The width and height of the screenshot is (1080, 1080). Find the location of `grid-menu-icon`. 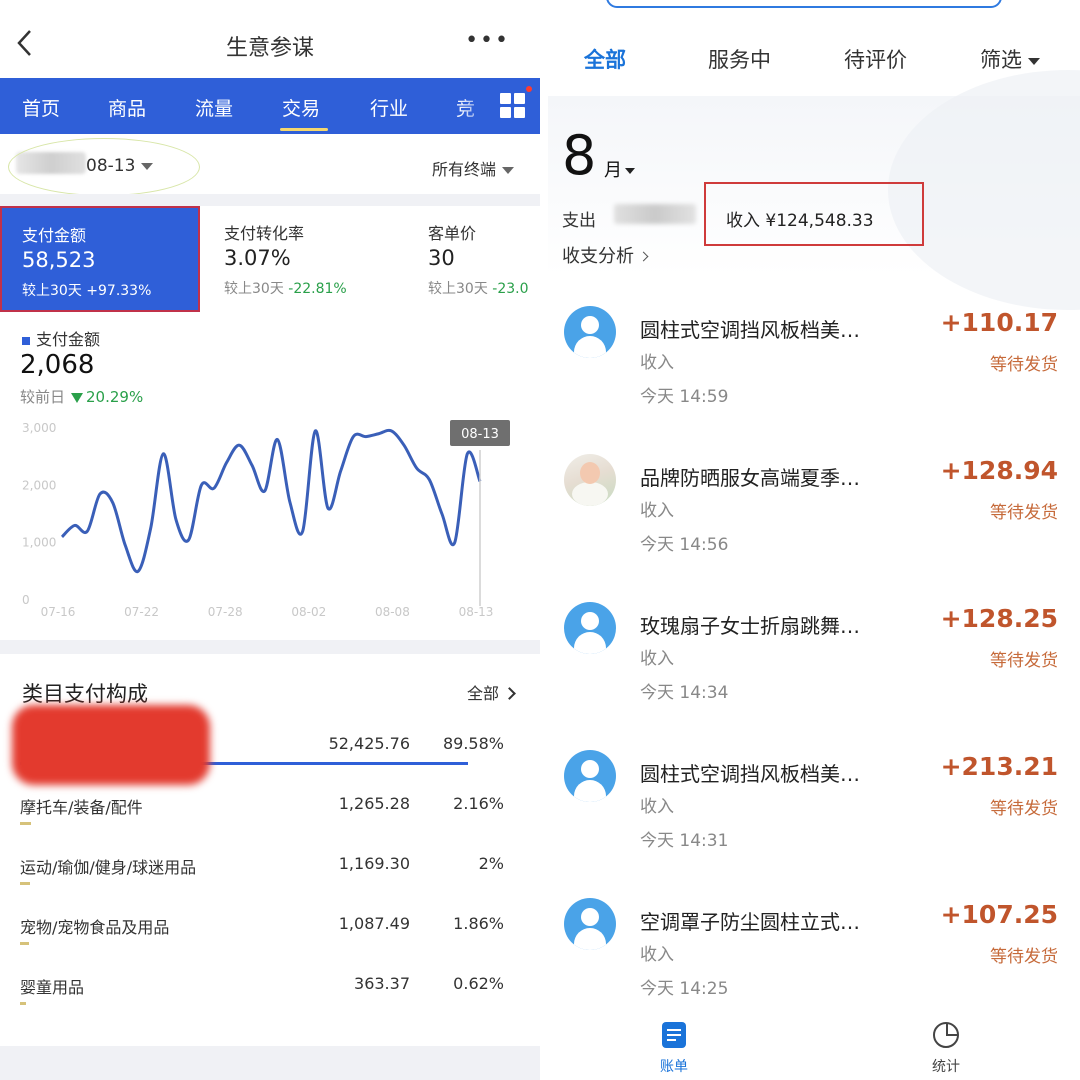

grid-menu-icon is located at coordinates (513, 106).